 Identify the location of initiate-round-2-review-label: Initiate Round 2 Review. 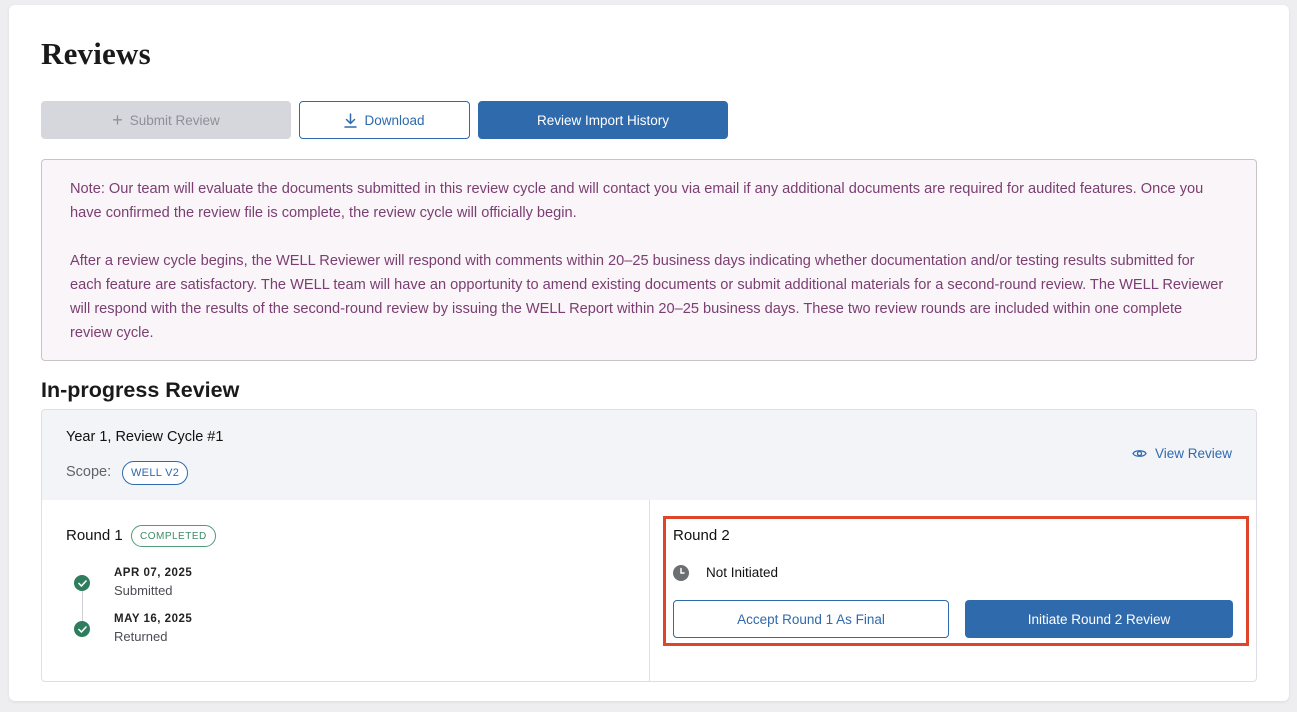
(1099, 619).